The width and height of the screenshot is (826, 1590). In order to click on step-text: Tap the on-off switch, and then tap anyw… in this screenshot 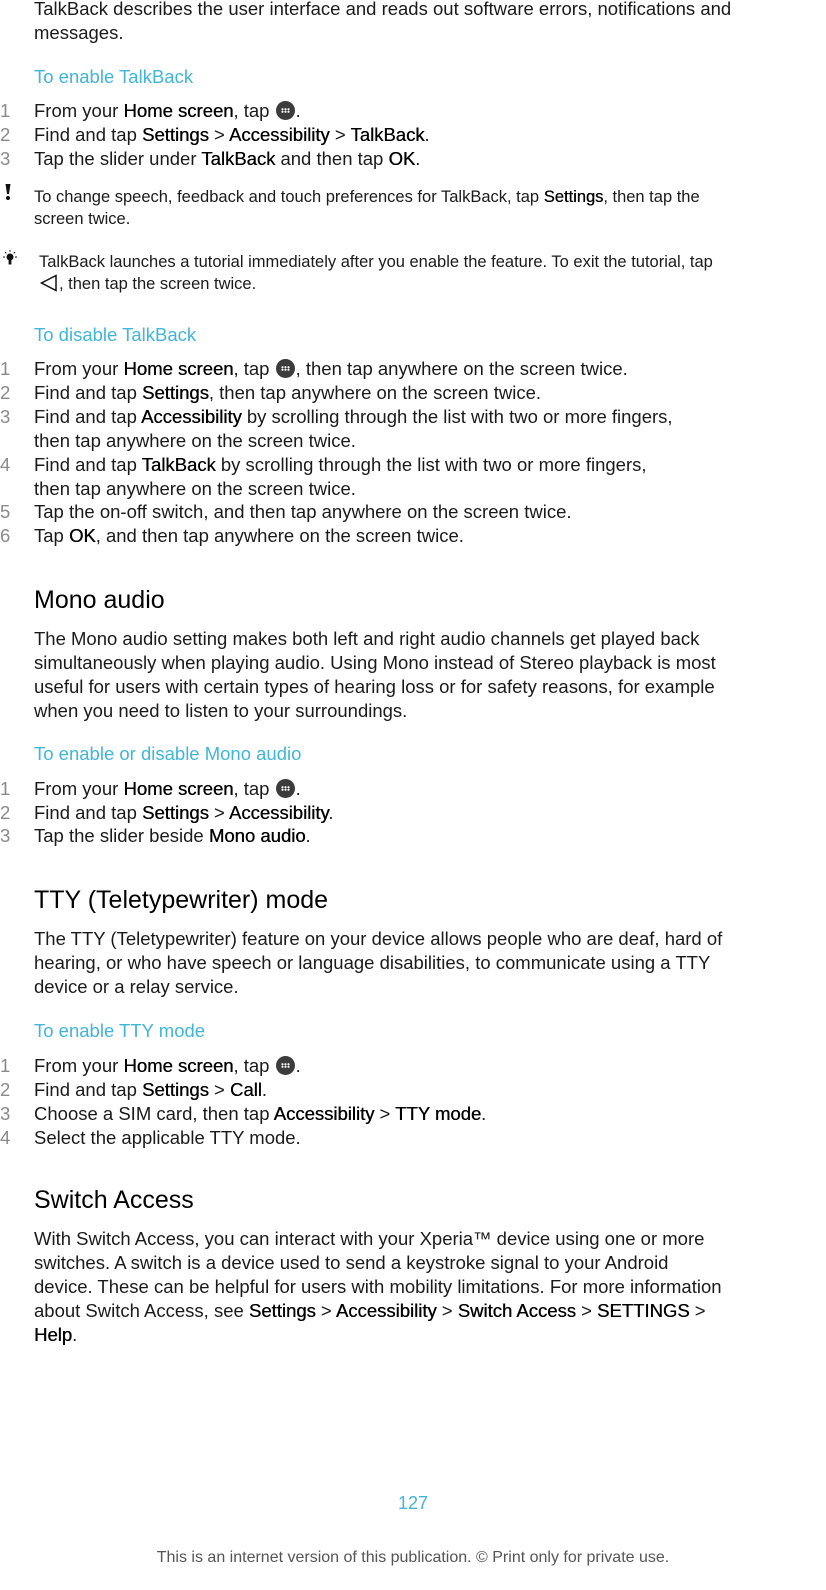, I will do `click(303, 511)`.